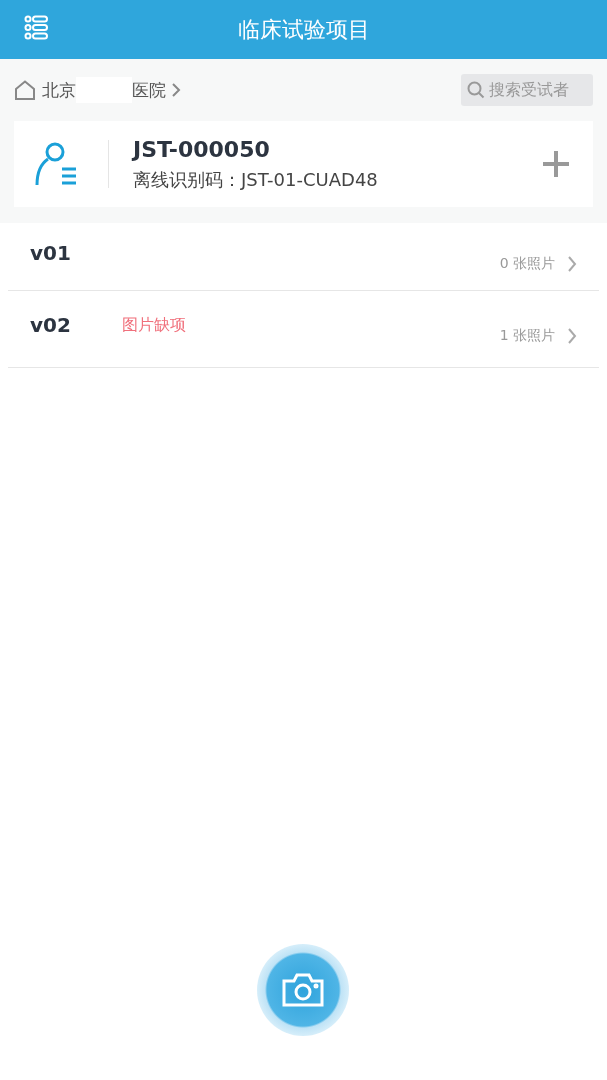  Describe the element at coordinates (25, 90) in the screenshot. I see `home-icon` at that location.